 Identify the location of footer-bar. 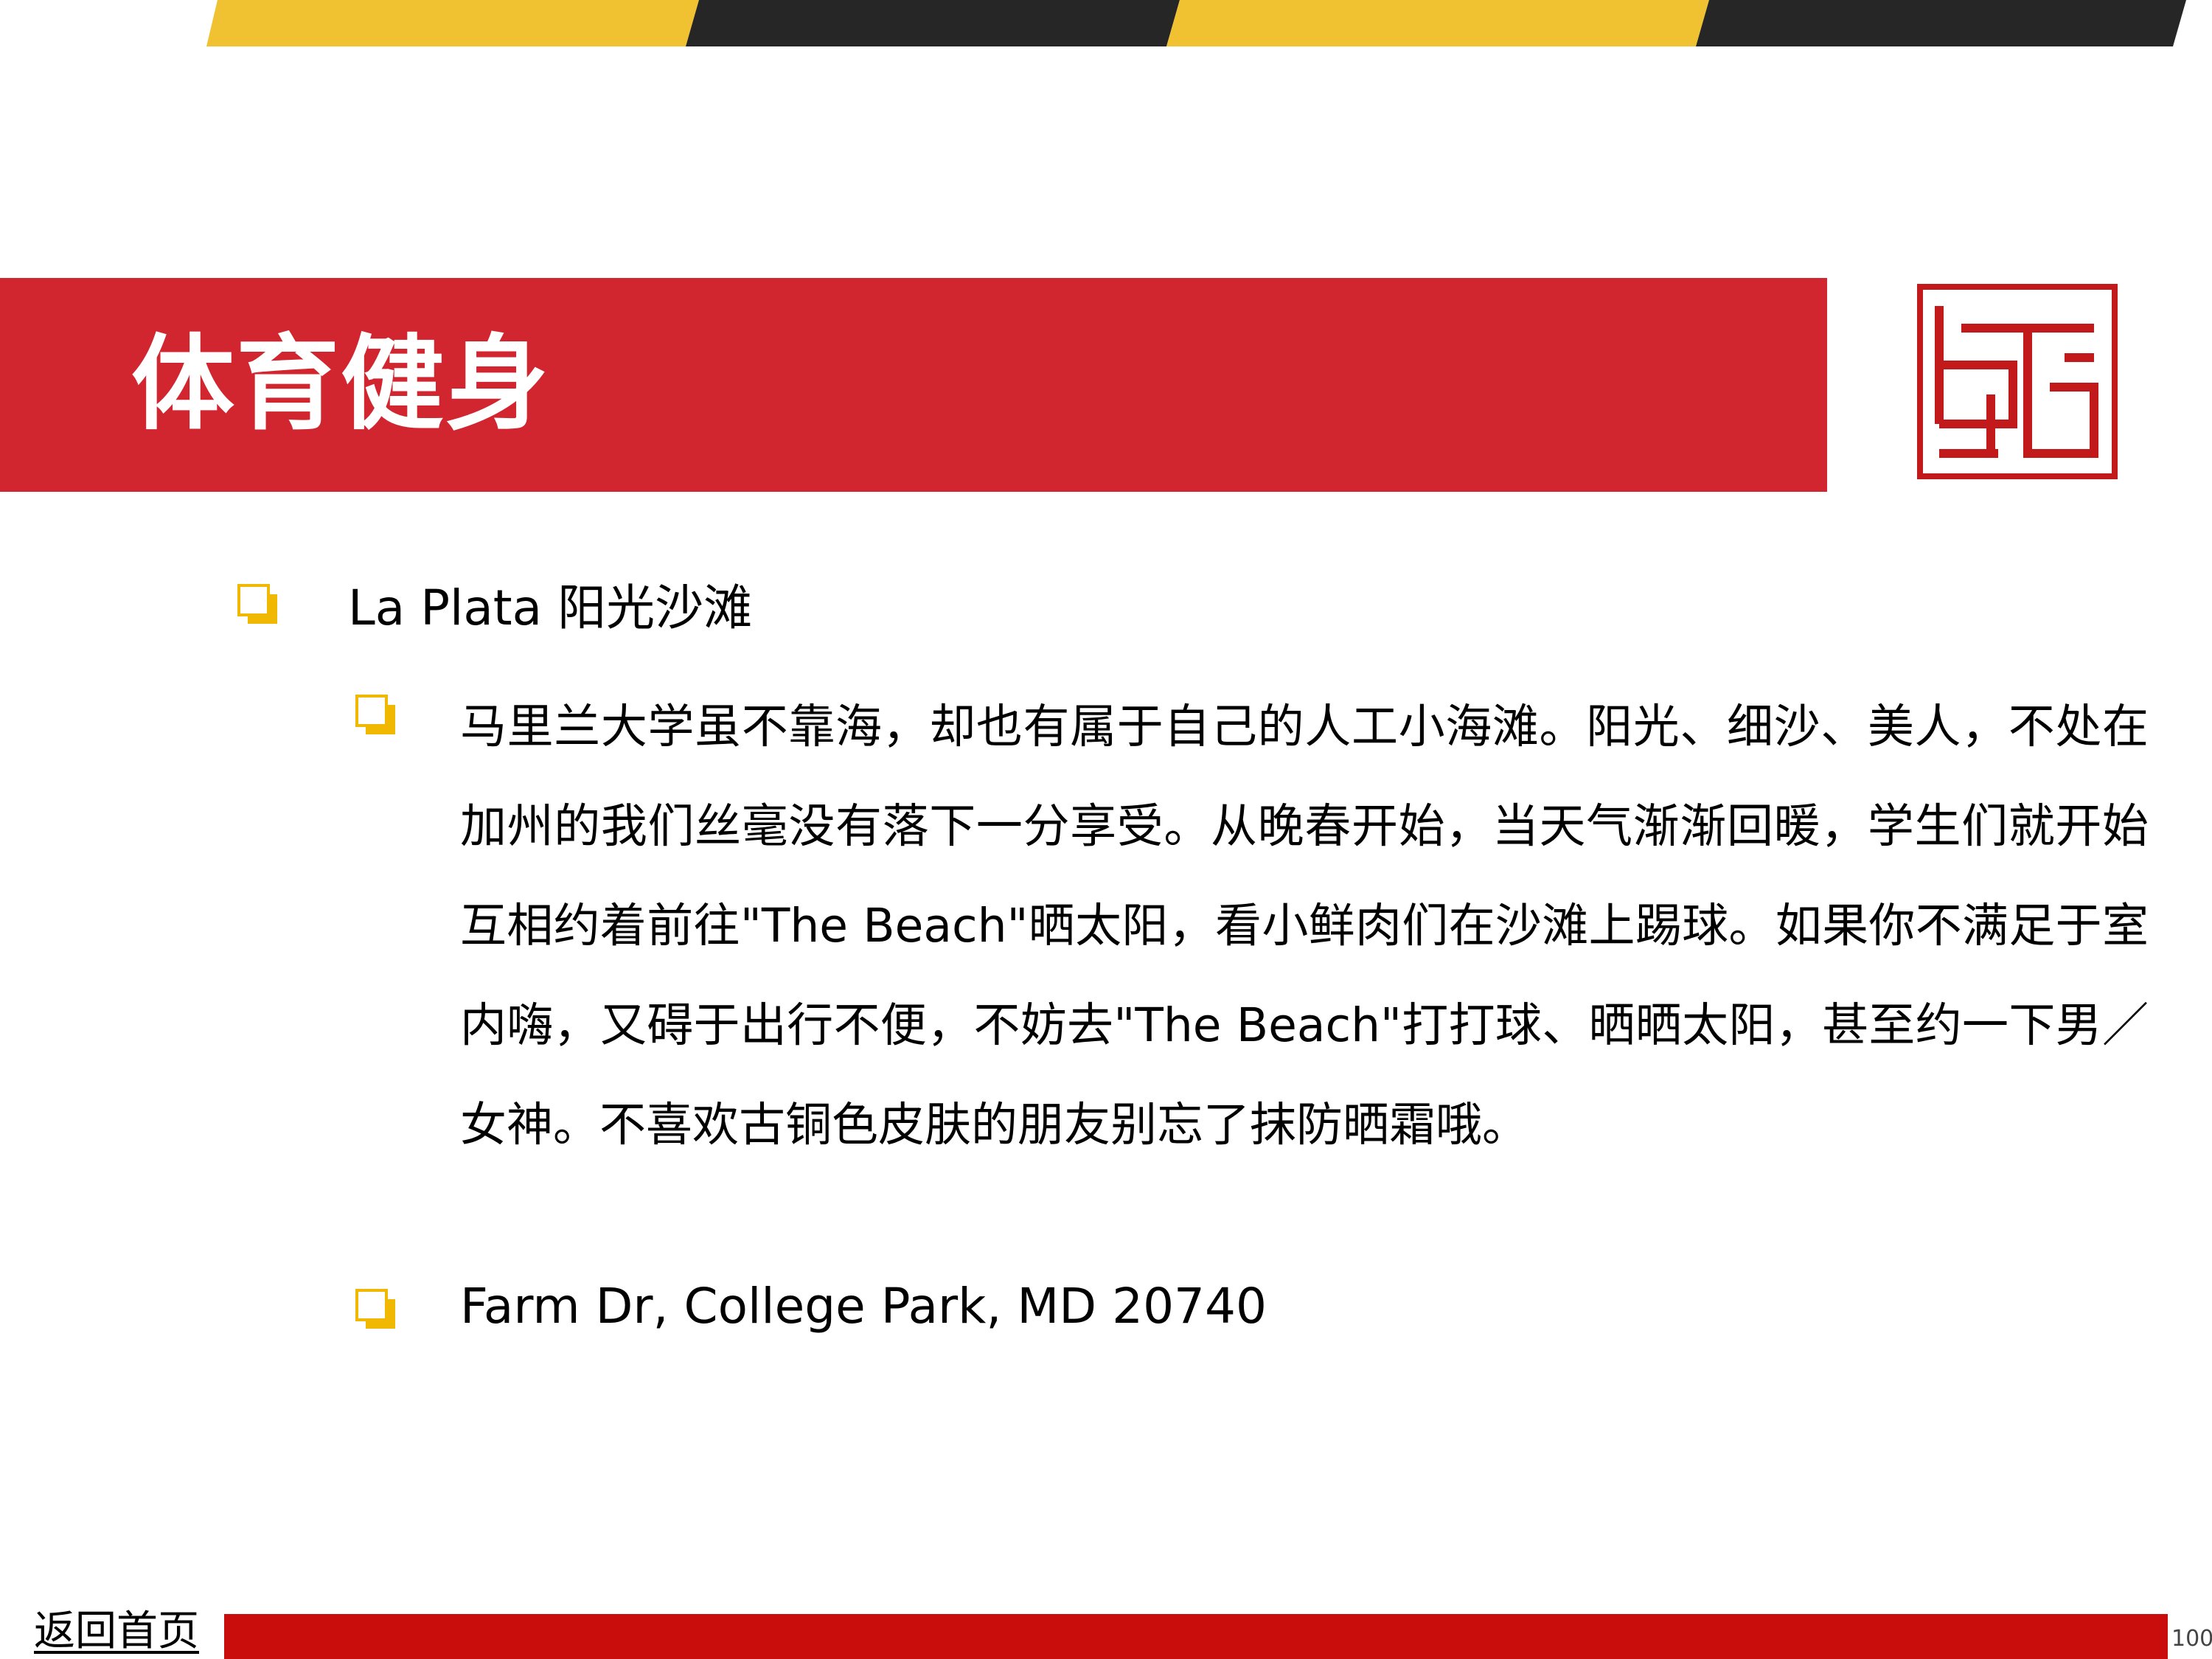
(1196, 1636).